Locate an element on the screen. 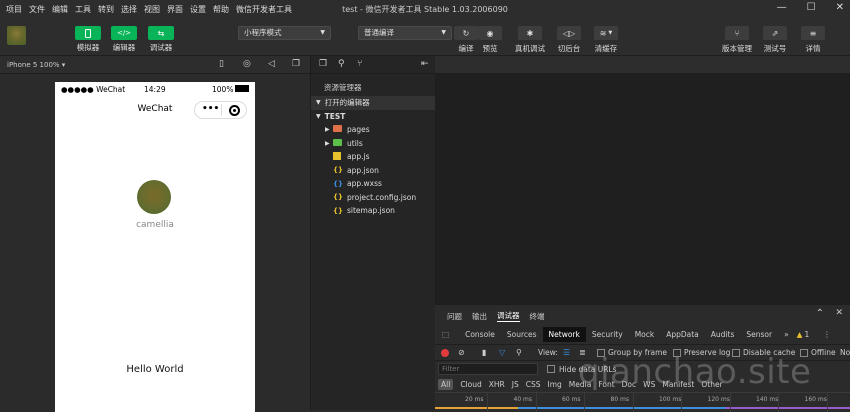 Image resolution: width=850 pixels, height=412 pixels. type-filter-manifest: Manifest is located at coordinates (678, 384).